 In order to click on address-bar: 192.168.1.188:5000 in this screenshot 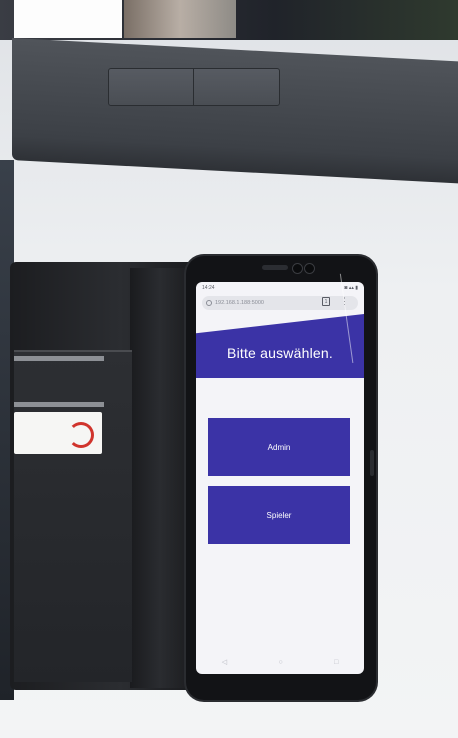, I will do `click(280, 303)`.